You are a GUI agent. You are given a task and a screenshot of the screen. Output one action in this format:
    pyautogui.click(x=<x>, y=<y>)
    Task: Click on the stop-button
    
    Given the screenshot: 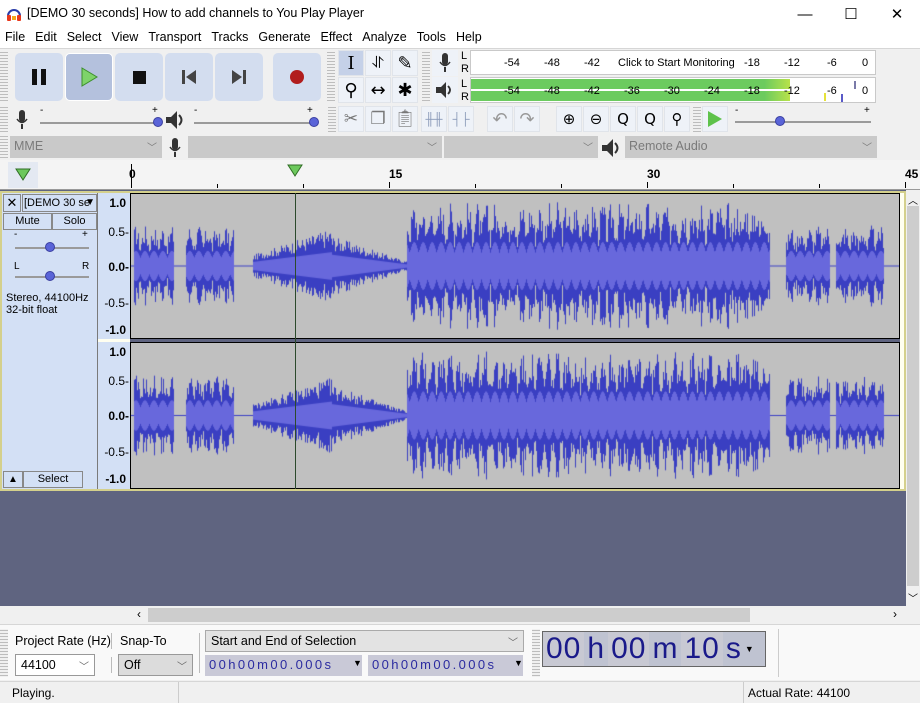 What is the action you would take?
    pyautogui.click(x=139, y=77)
    